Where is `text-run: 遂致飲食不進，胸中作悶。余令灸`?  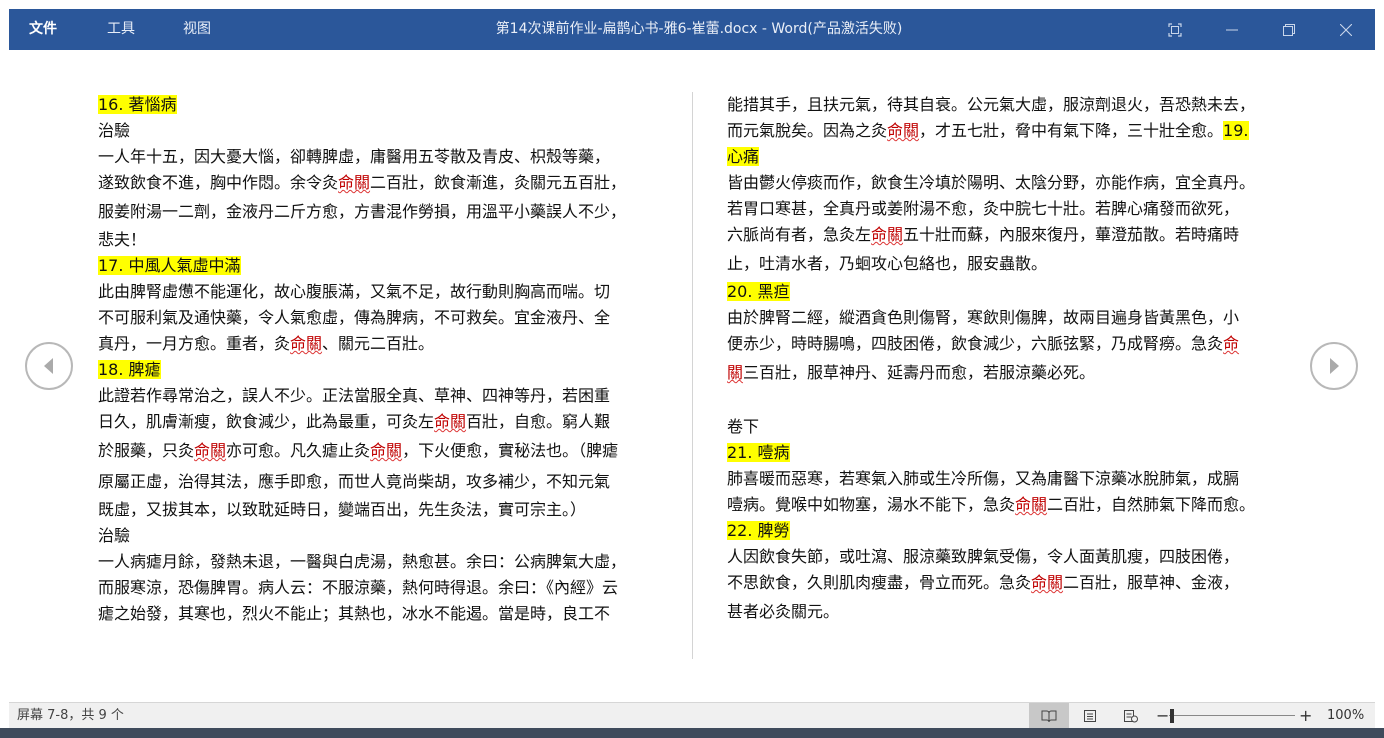
text-run: 遂致飲食不進，胸中作悶。余令灸 is located at coordinates (218, 182).